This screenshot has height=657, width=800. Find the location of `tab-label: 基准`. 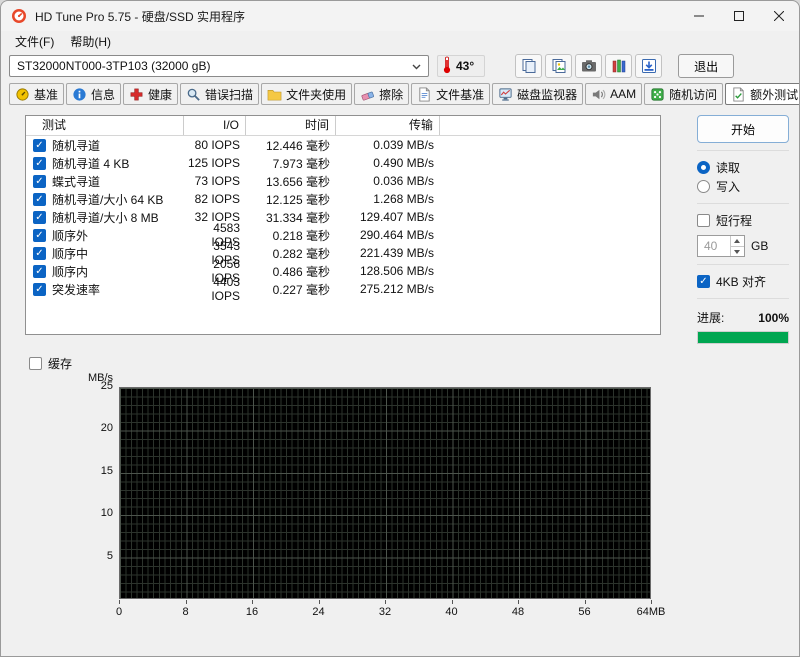

tab-label: 基准 is located at coordinates (46, 94).